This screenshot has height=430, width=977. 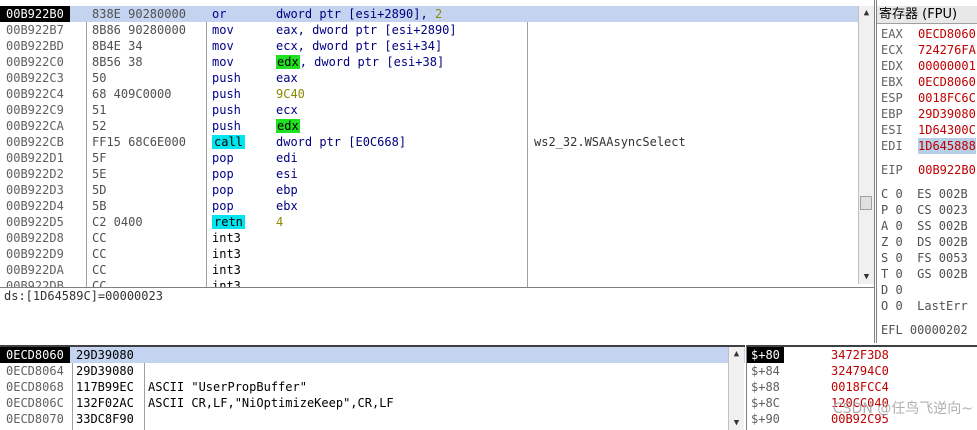 What do you see at coordinates (862, 371) in the screenshot?
I see `stack-row: $+84 324794C0` at bounding box center [862, 371].